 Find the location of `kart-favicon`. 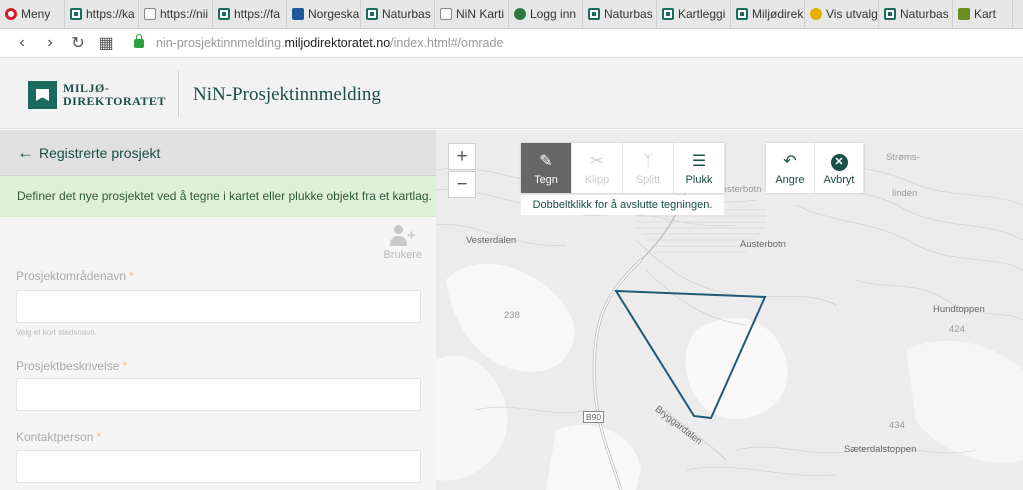

kart-favicon is located at coordinates (964, 14).